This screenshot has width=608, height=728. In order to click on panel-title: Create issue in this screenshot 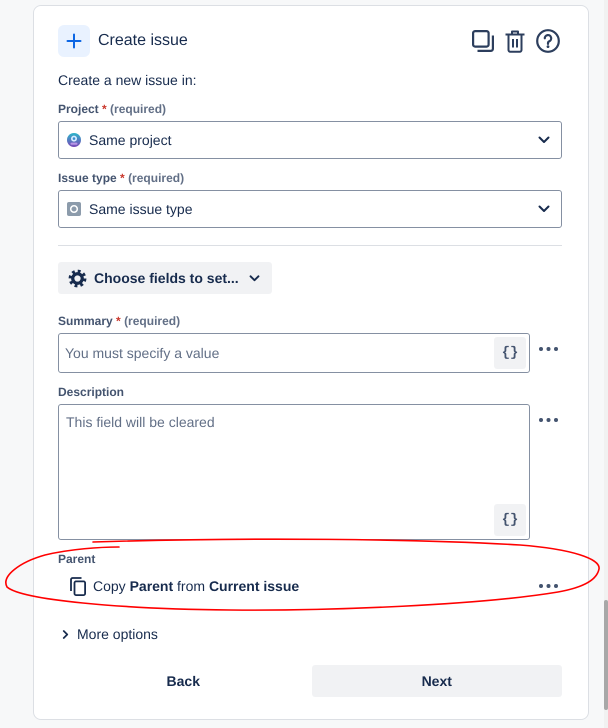, I will do `click(143, 41)`.